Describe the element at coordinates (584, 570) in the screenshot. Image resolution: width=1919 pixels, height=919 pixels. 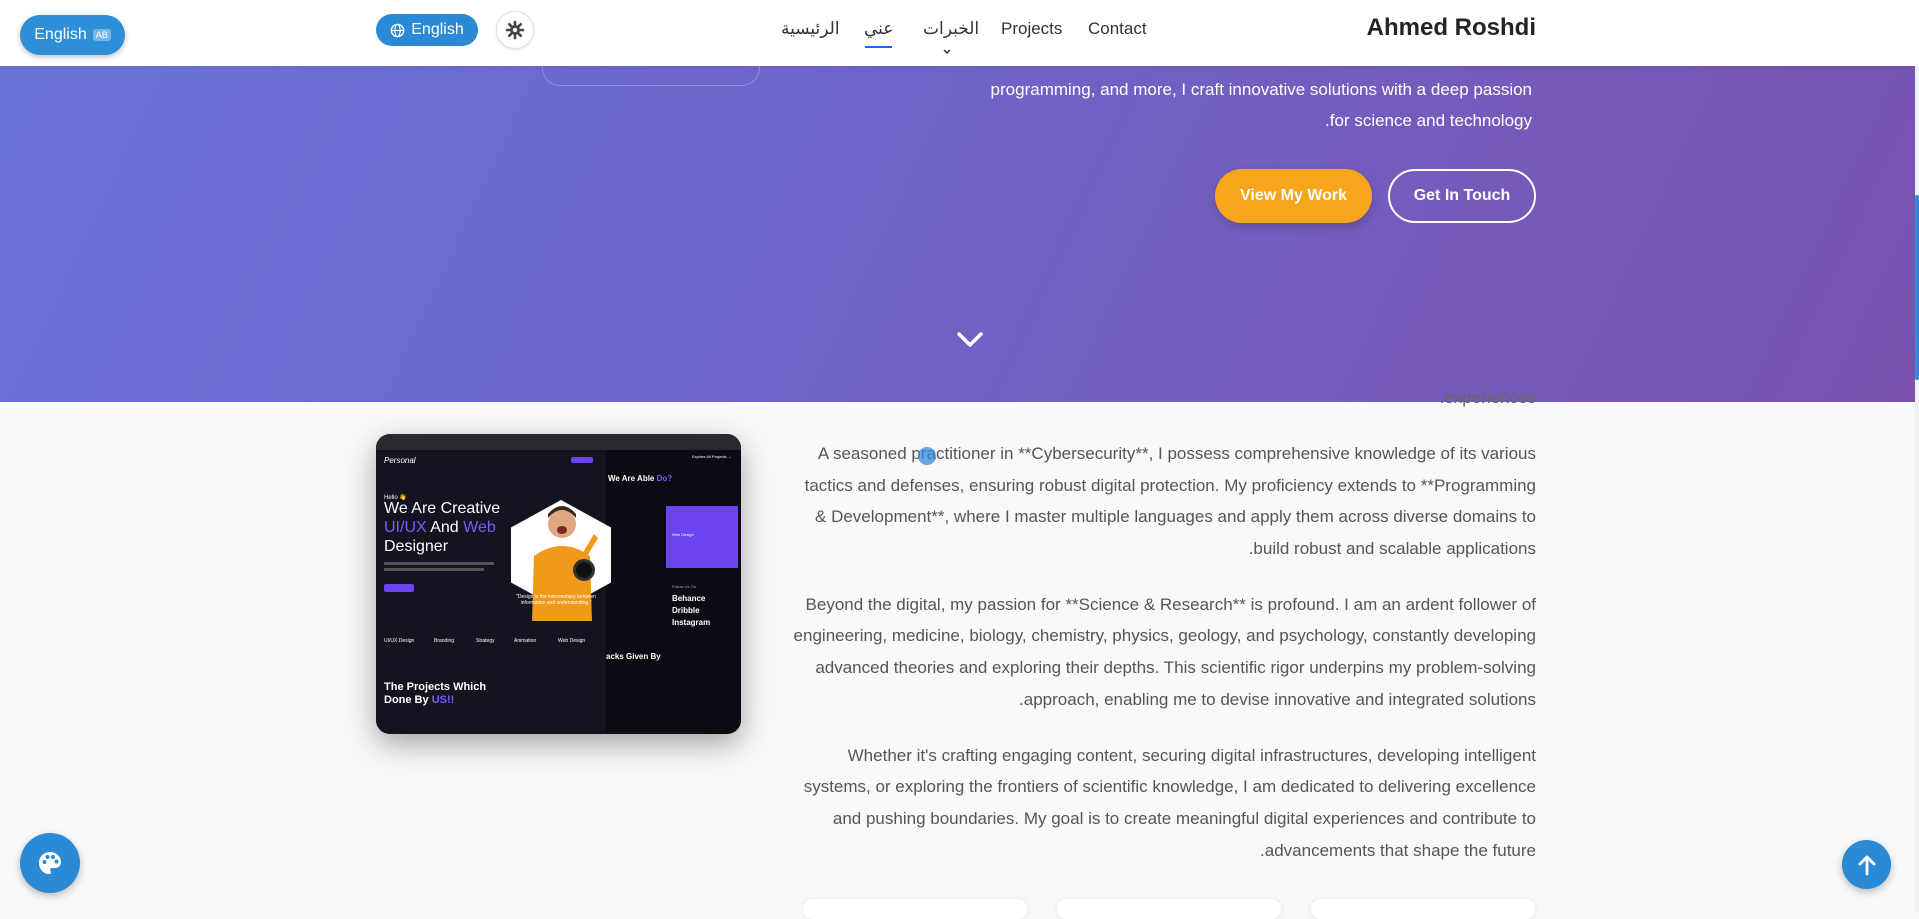
I see `mockup-badge` at that location.